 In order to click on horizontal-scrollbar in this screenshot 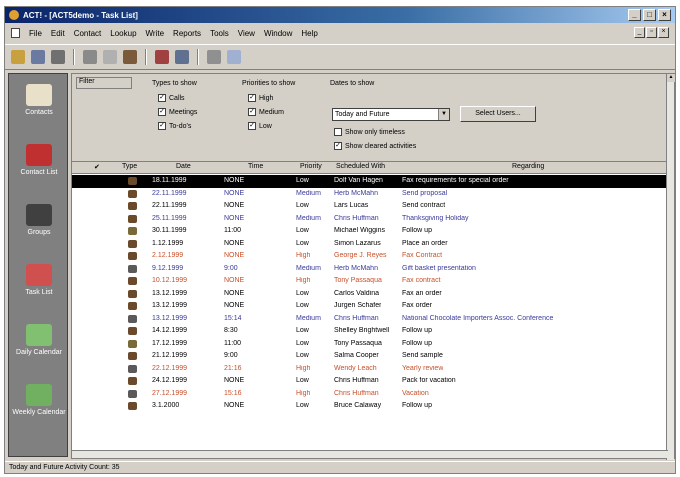, I will do `click(370, 454)`.